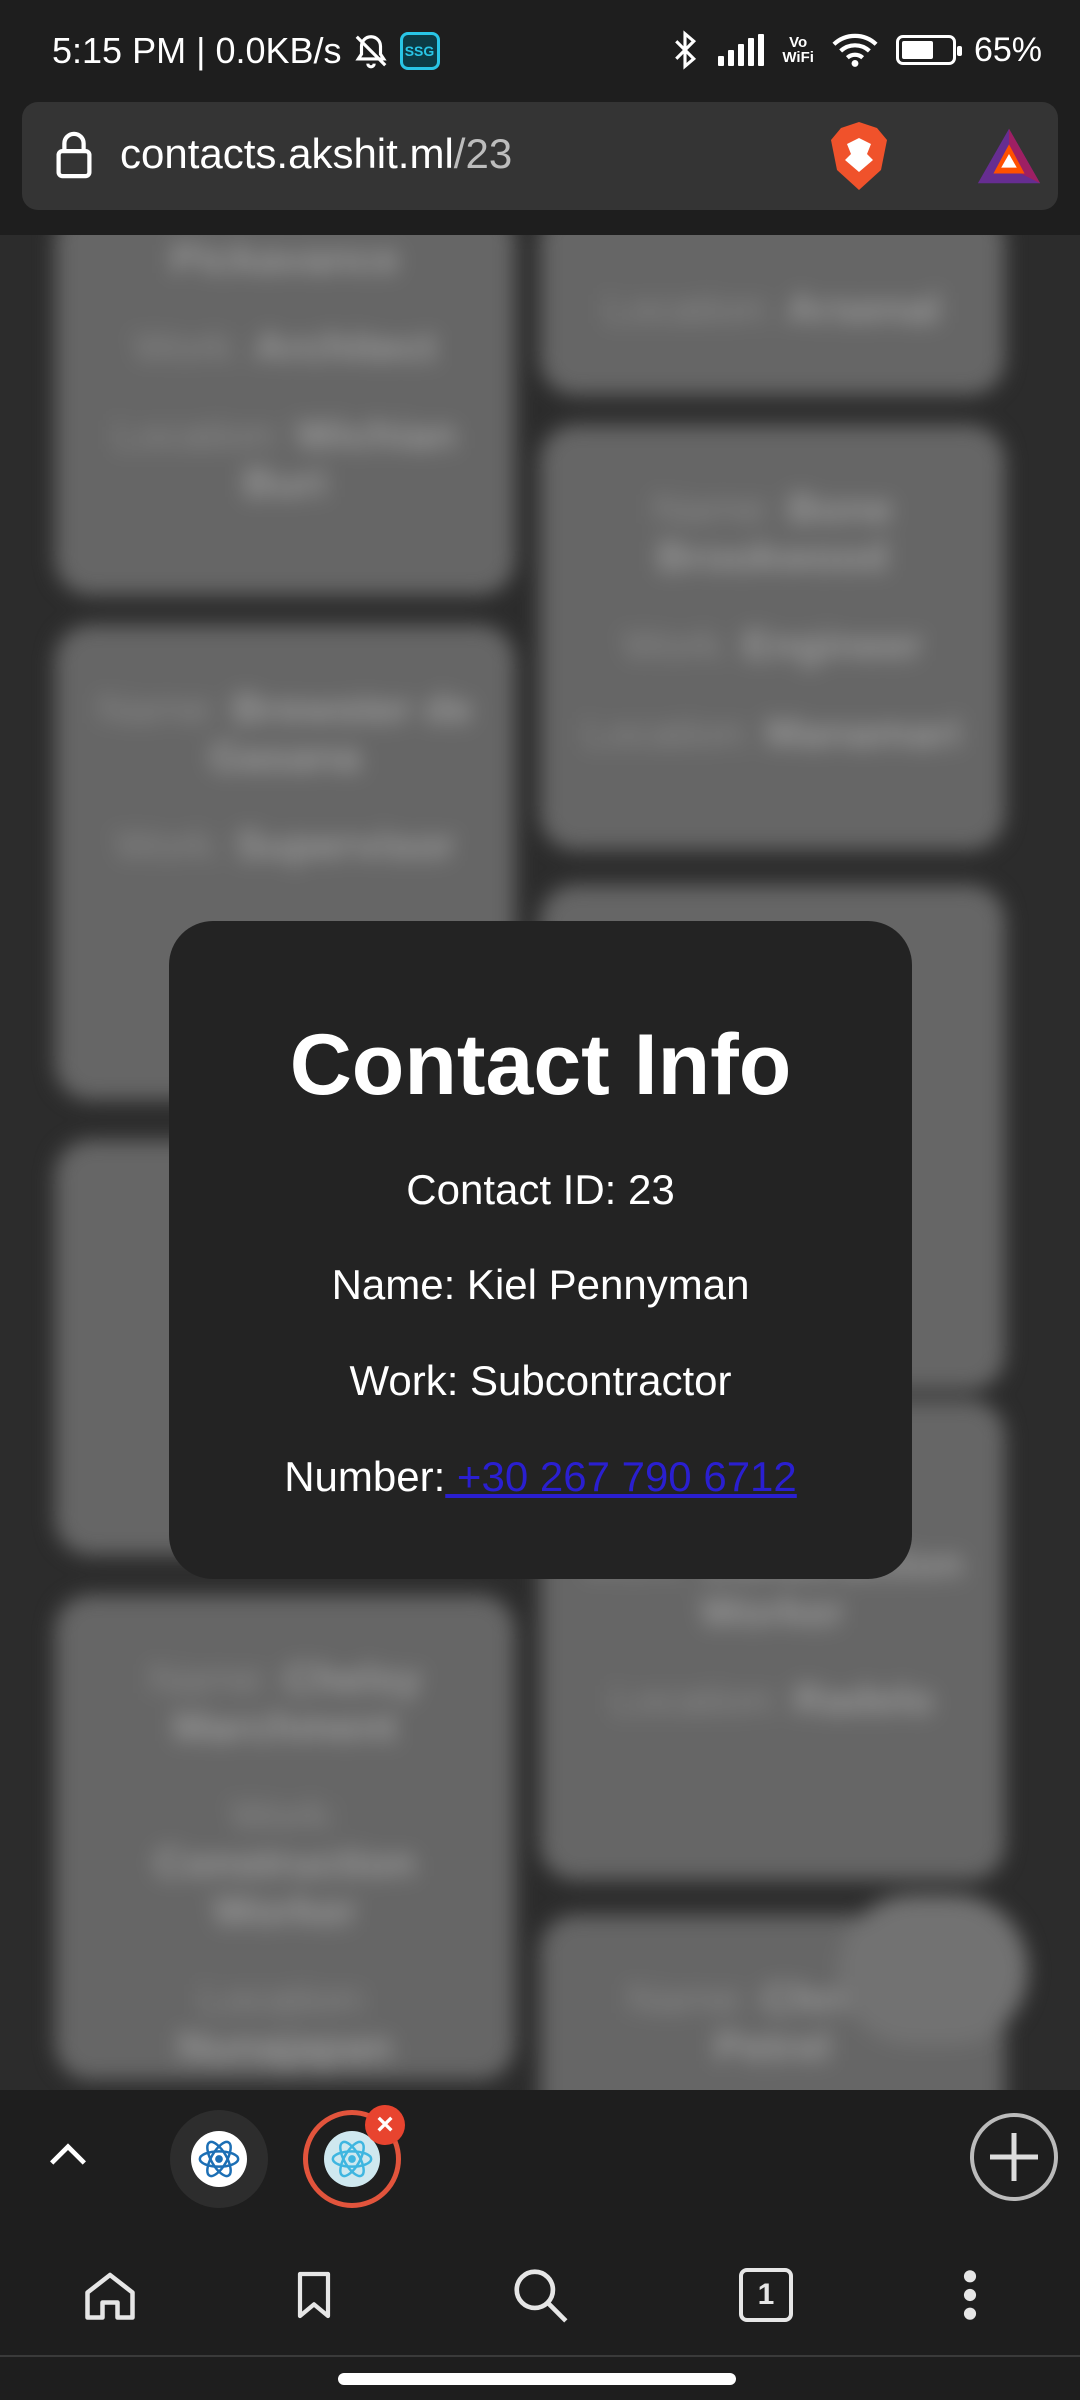 The width and height of the screenshot is (1080, 2400). What do you see at coordinates (285, 1886) in the screenshot?
I see `card-work: Construction Worker` at bounding box center [285, 1886].